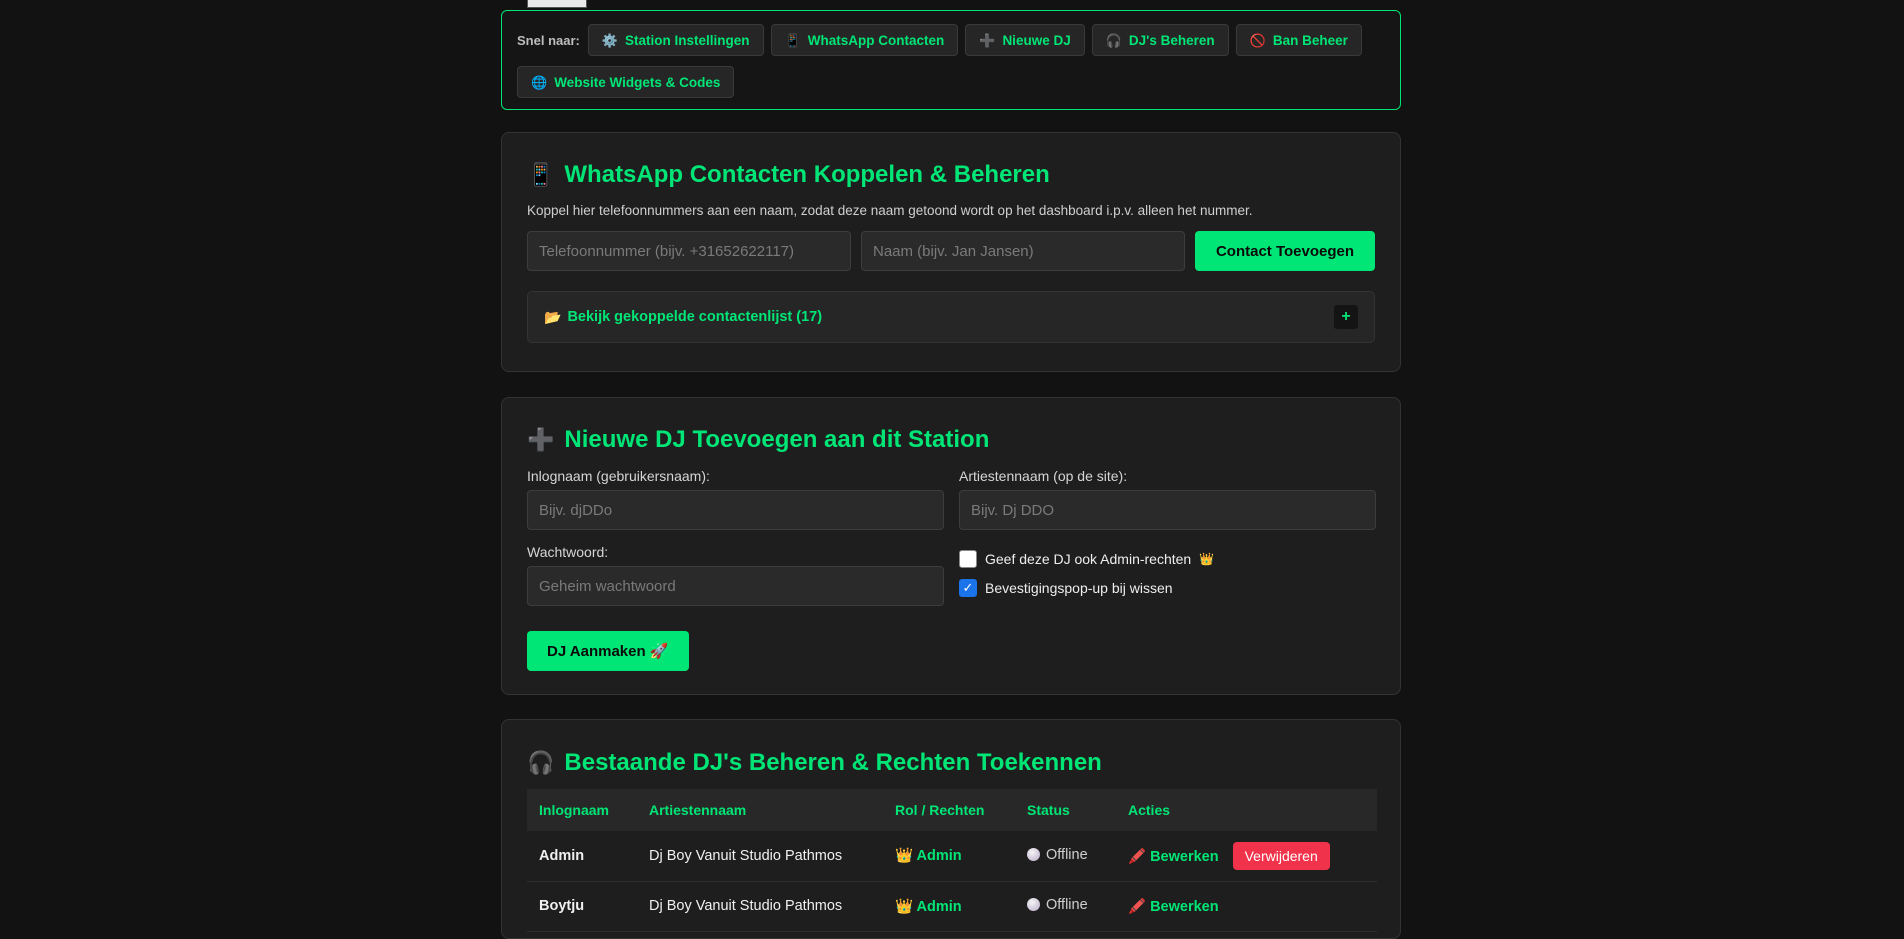 Image resolution: width=1904 pixels, height=939 pixels. Describe the element at coordinates (1065, 810) in the screenshot. I see `column-header: Status` at that location.